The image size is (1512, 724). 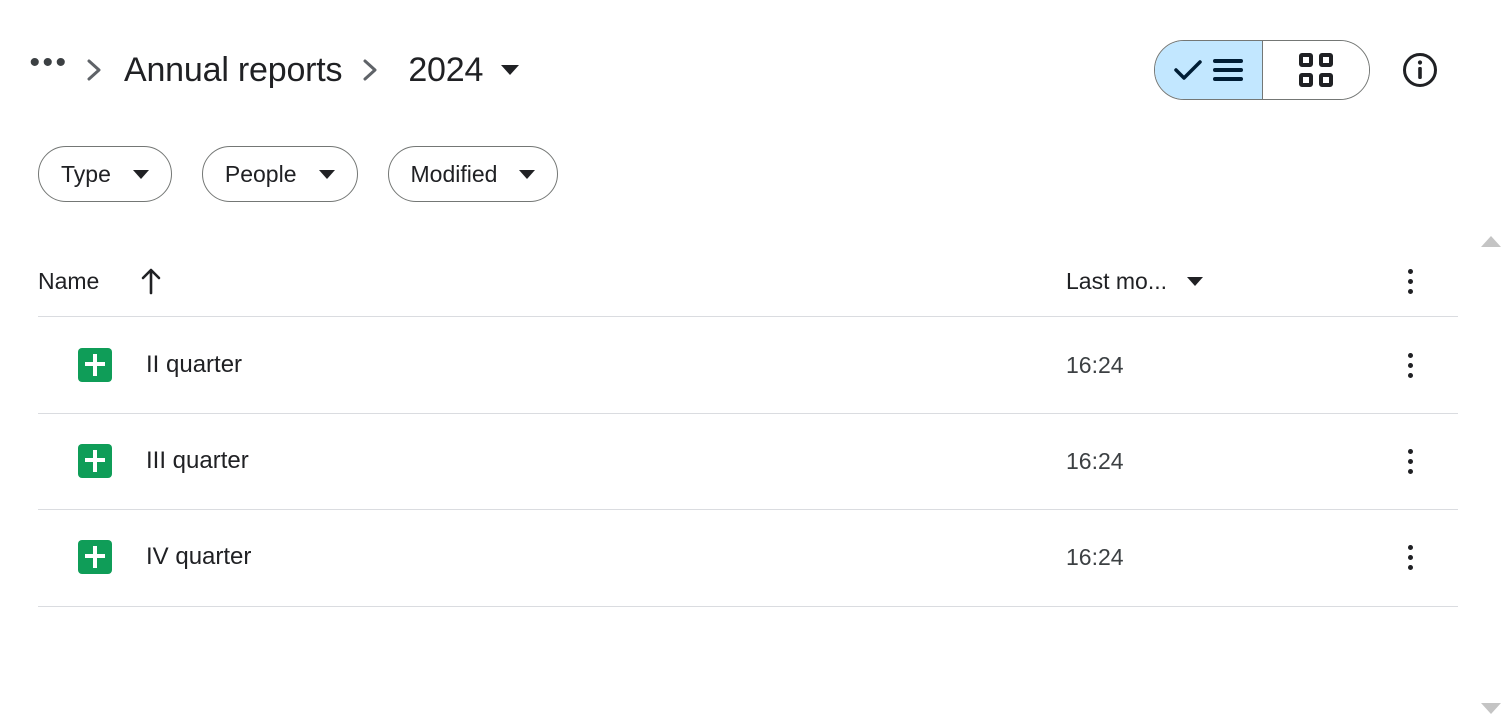 What do you see at coordinates (1194, 281) in the screenshot?
I see `chevron-down-icon-sort` at bounding box center [1194, 281].